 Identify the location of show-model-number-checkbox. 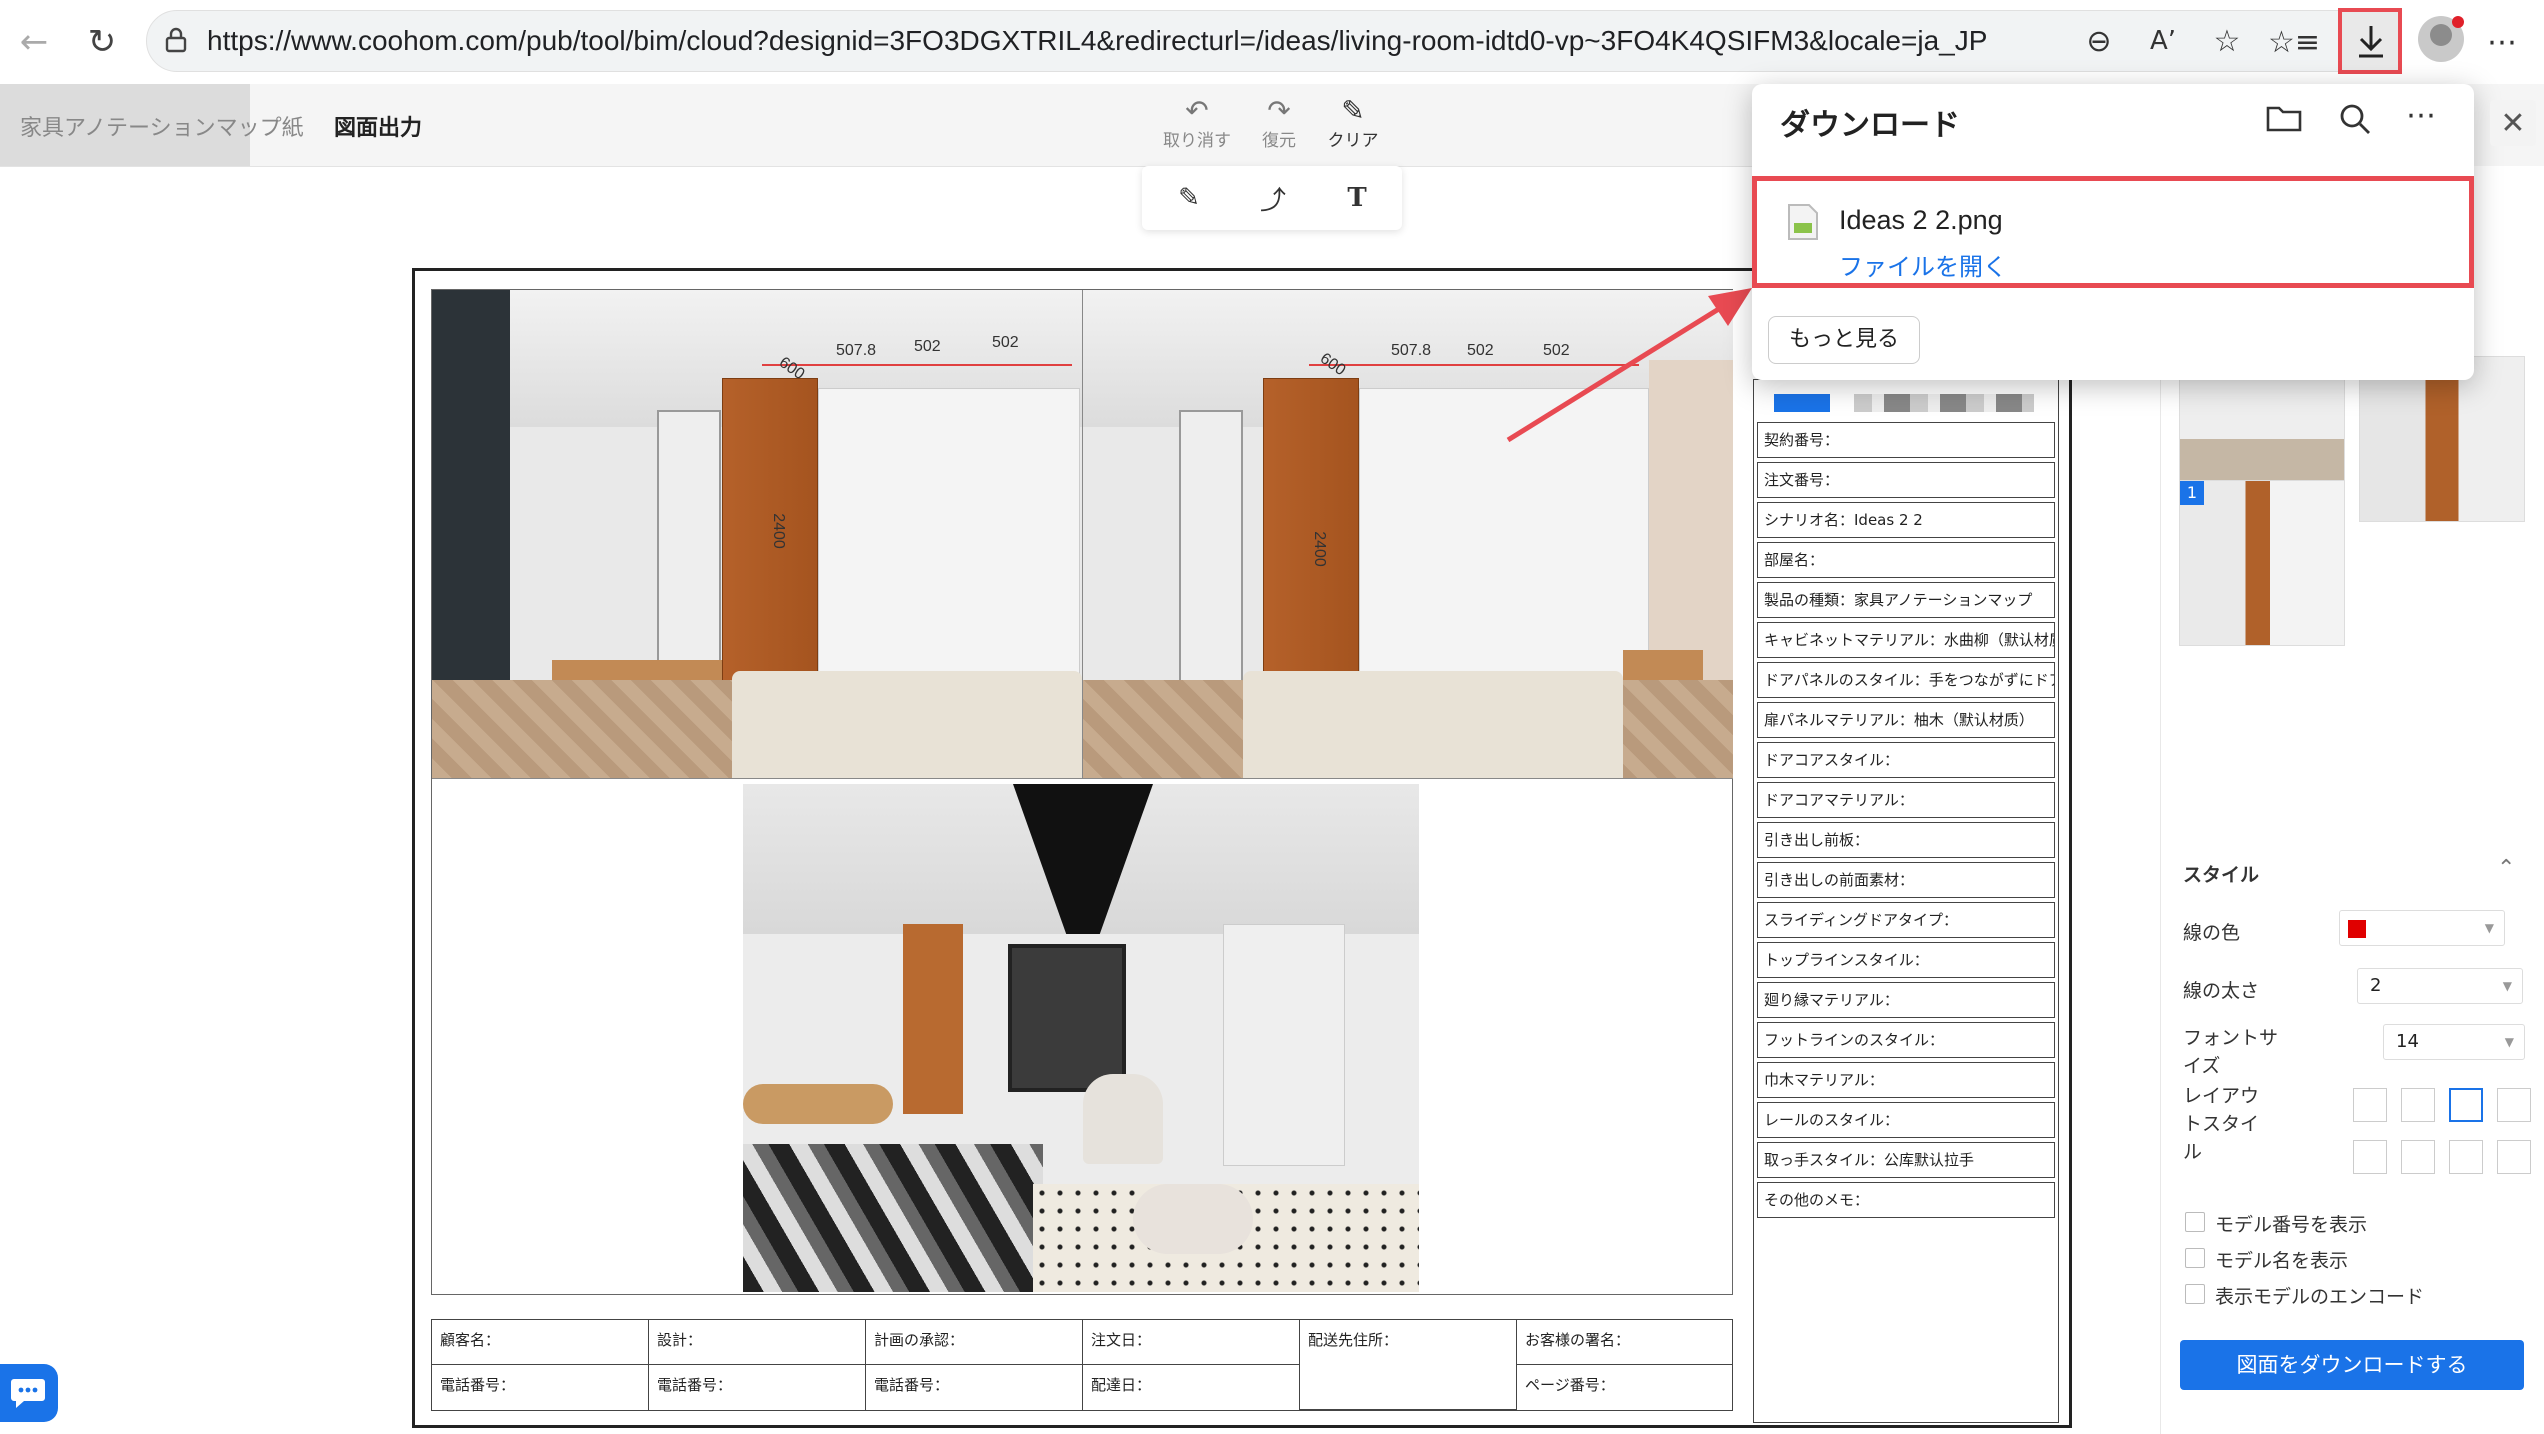
(2195, 1222).